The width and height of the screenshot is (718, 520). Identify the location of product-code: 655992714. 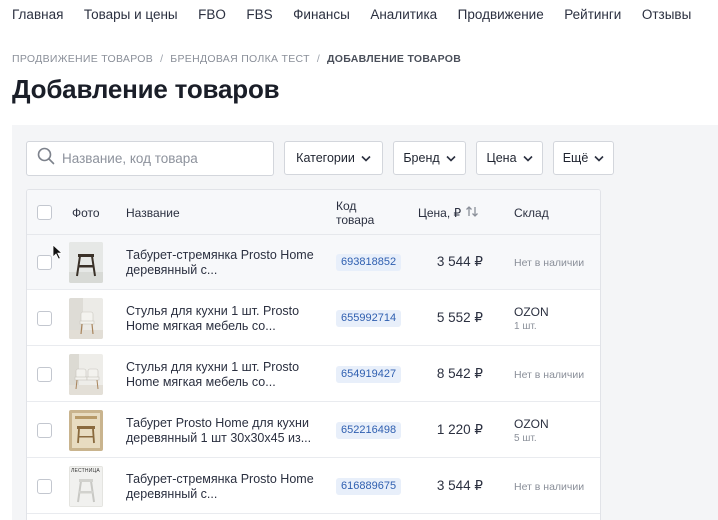
(369, 318).